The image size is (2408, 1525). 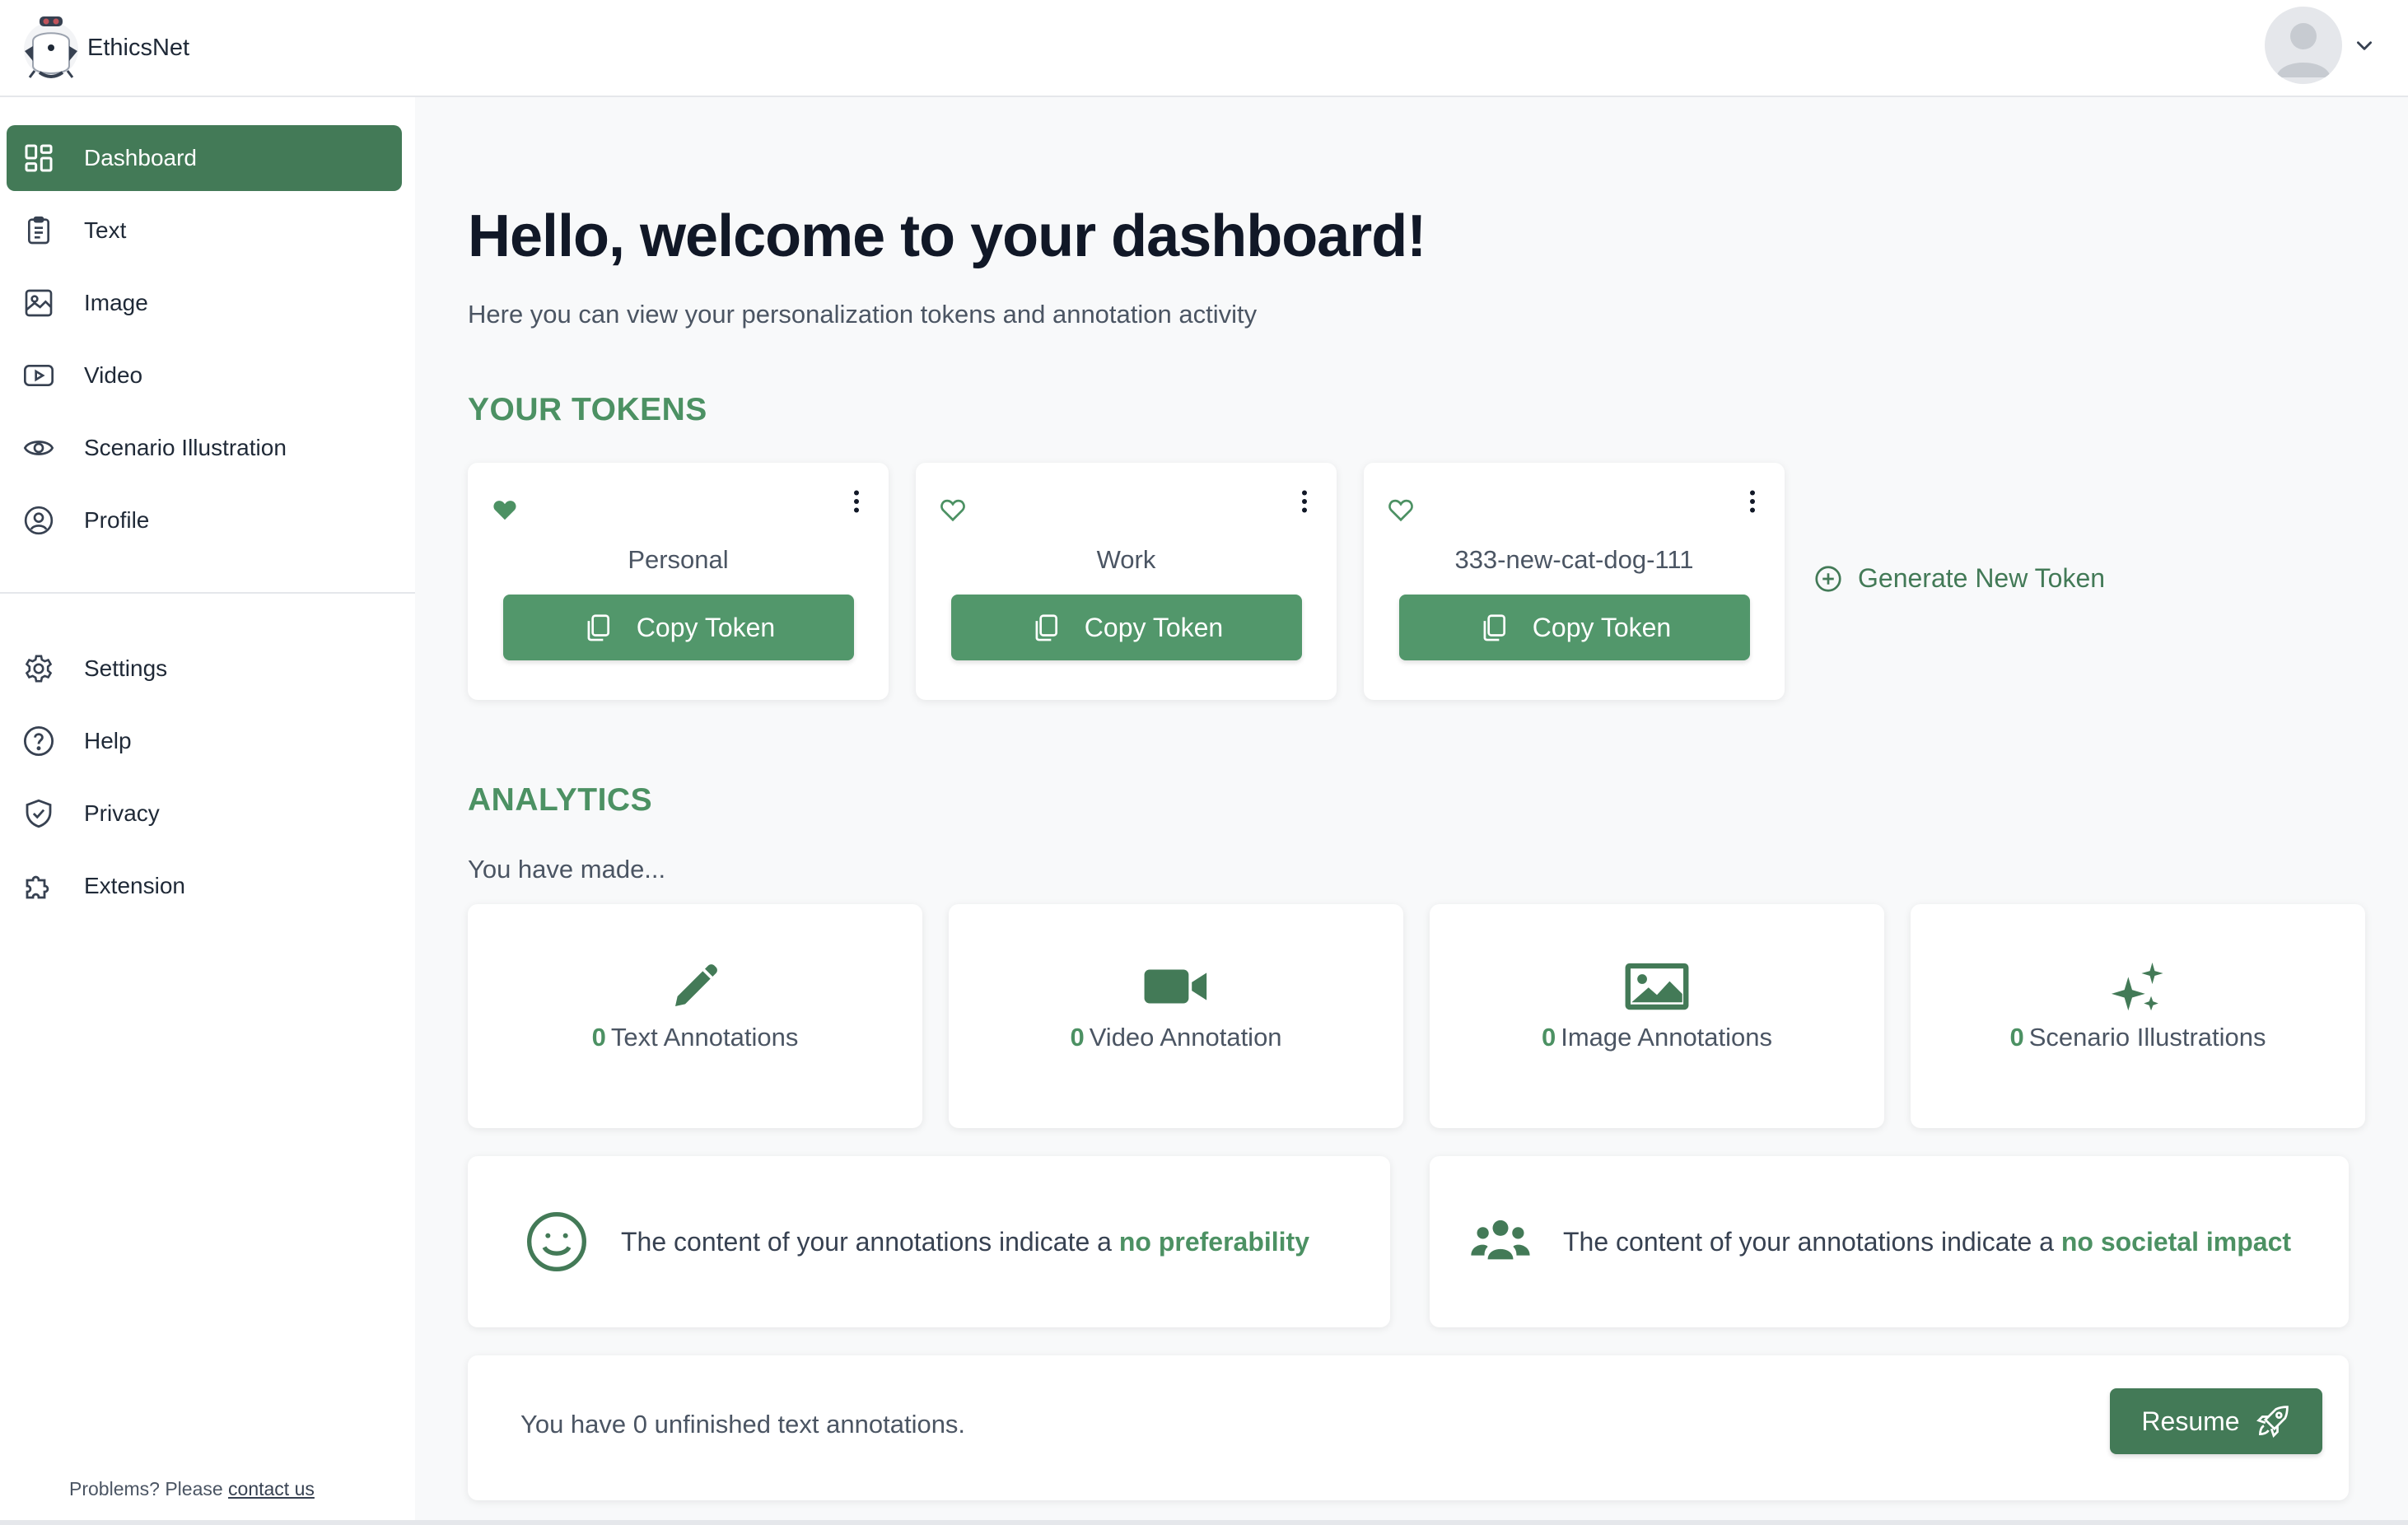 What do you see at coordinates (204, 448) in the screenshot?
I see `sidebar-item-scenario-illustration: Scenario Illustration` at bounding box center [204, 448].